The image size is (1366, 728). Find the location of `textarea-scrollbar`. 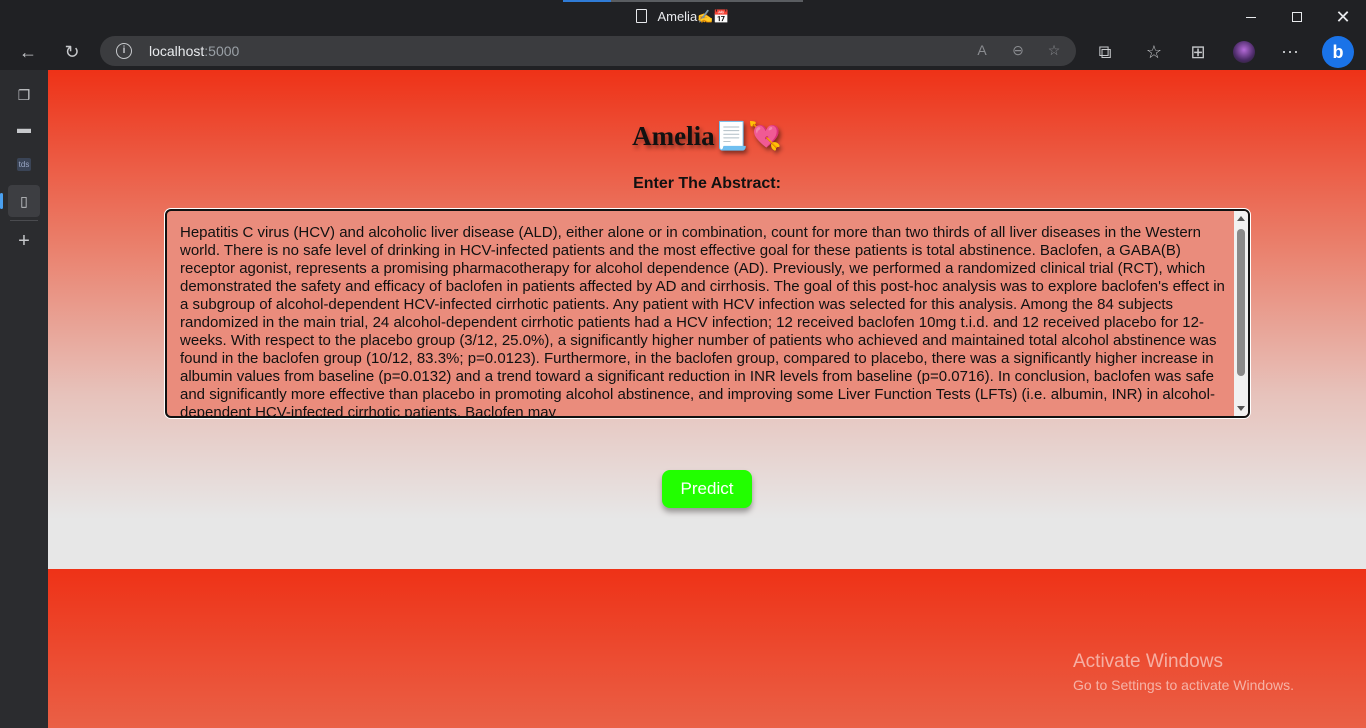

textarea-scrollbar is located at coordinates (1241, 313).